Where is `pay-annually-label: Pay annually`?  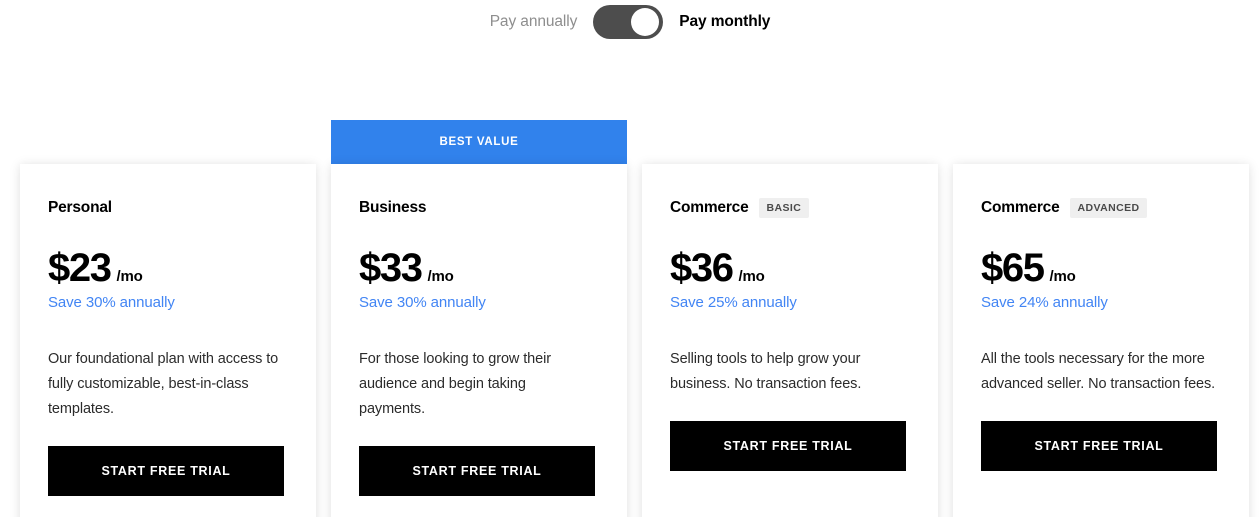 pay-annually-label: Pay annually is located at coordinates (534, 22).